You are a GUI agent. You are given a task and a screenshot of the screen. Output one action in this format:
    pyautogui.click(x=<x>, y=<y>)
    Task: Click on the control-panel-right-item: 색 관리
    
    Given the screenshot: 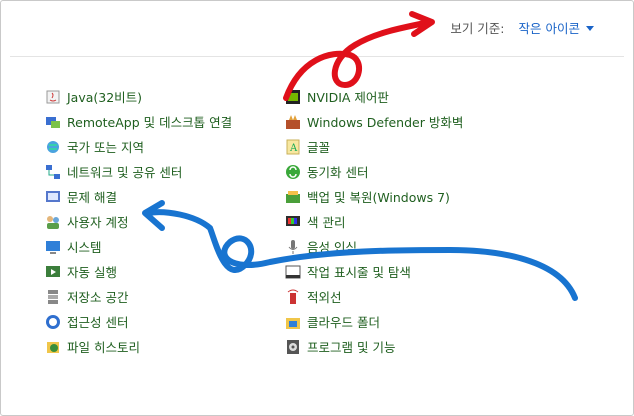 What is the action you would take?
    pyautogui.click(x=374, y=221)
    